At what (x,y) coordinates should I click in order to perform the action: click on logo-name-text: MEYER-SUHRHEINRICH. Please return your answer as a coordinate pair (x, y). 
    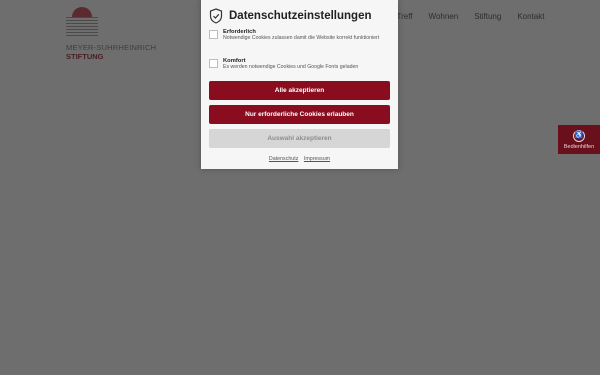
    Looking at the image, I should click on (111, 47).